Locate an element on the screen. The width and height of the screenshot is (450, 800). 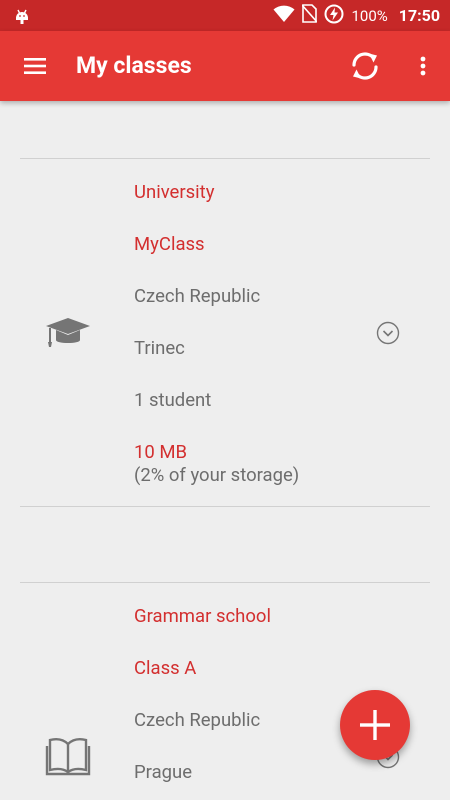
class-city: Prague is located at coordinates (163, 772).